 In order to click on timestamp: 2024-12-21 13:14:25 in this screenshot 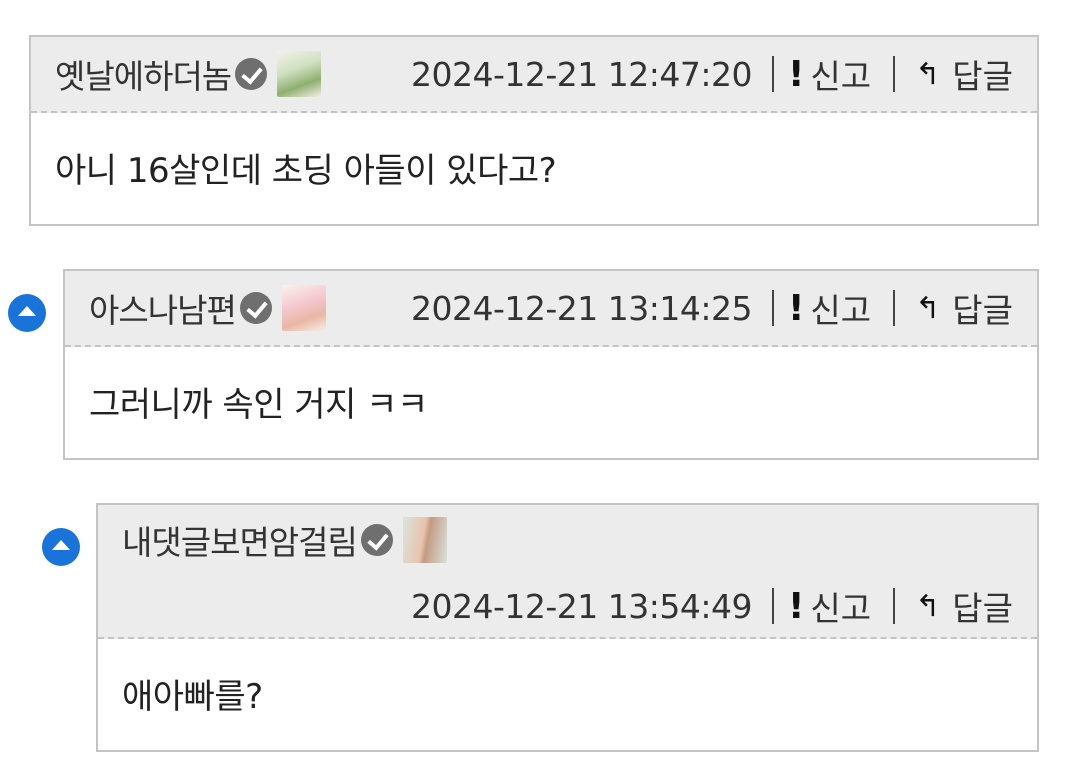, I will do `click(581, 308)`.